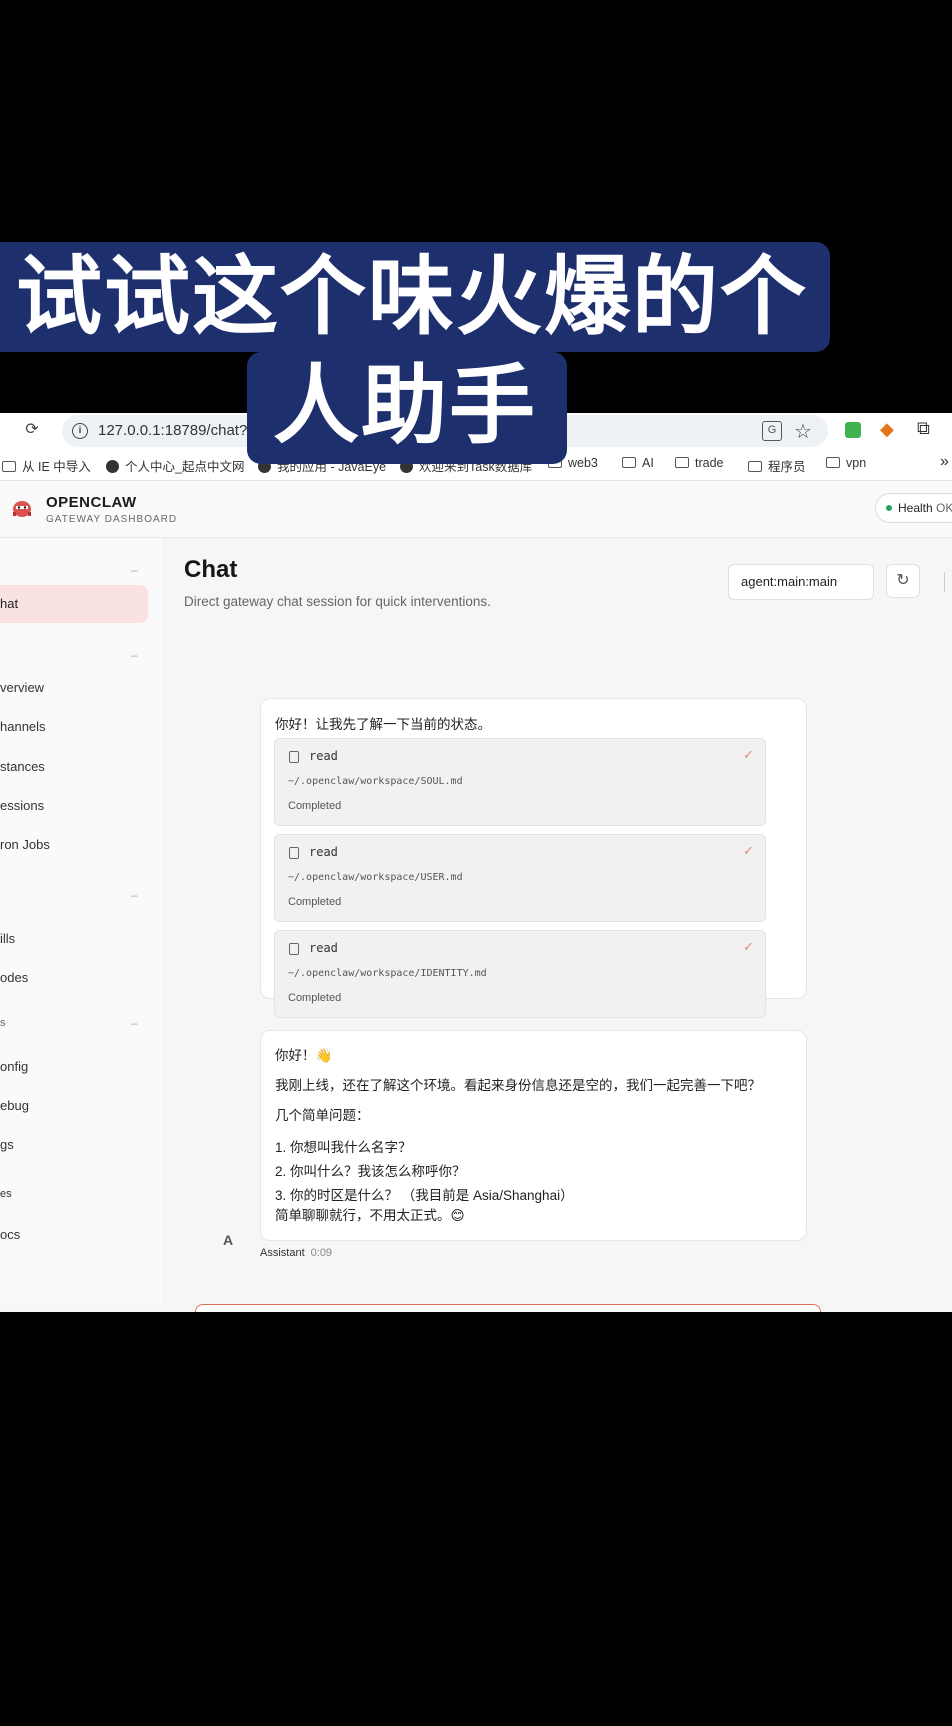  What do you see at coordinates (74, 1235) in the screenshot?
I see `sidebar-item-docs: ocs` at bounding box center [74, 1235].